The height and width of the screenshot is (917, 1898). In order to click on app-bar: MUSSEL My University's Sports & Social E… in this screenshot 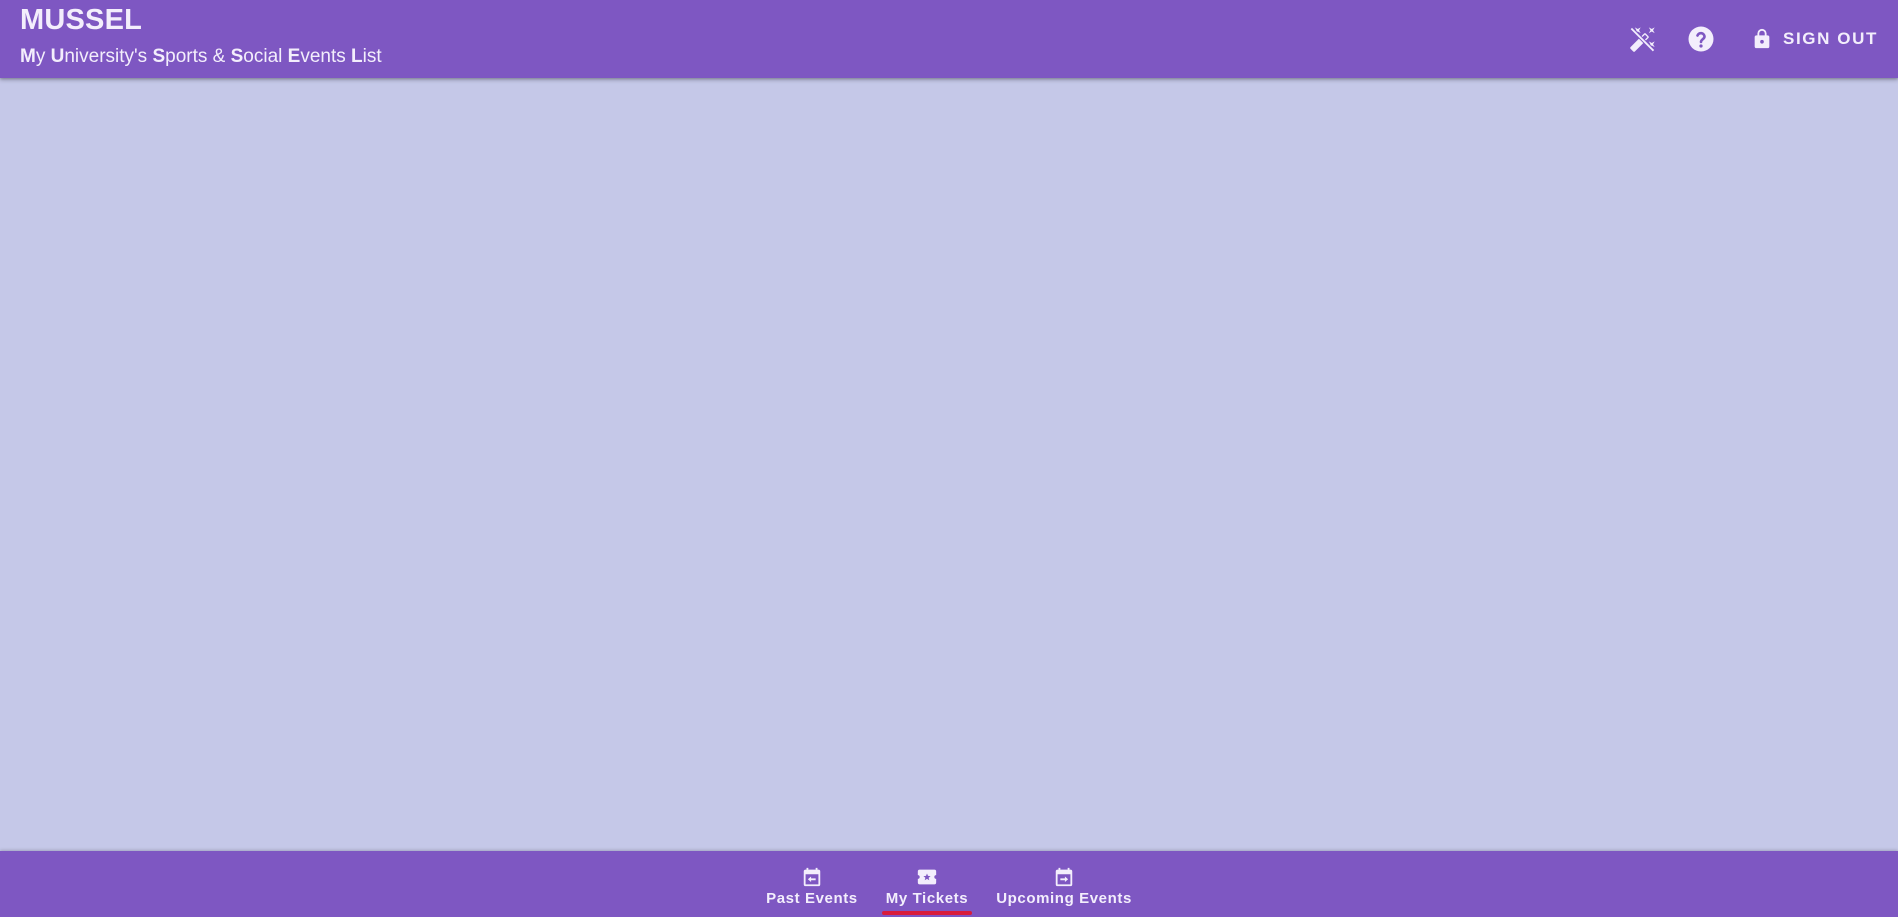, I will do `click(949, 39)`.